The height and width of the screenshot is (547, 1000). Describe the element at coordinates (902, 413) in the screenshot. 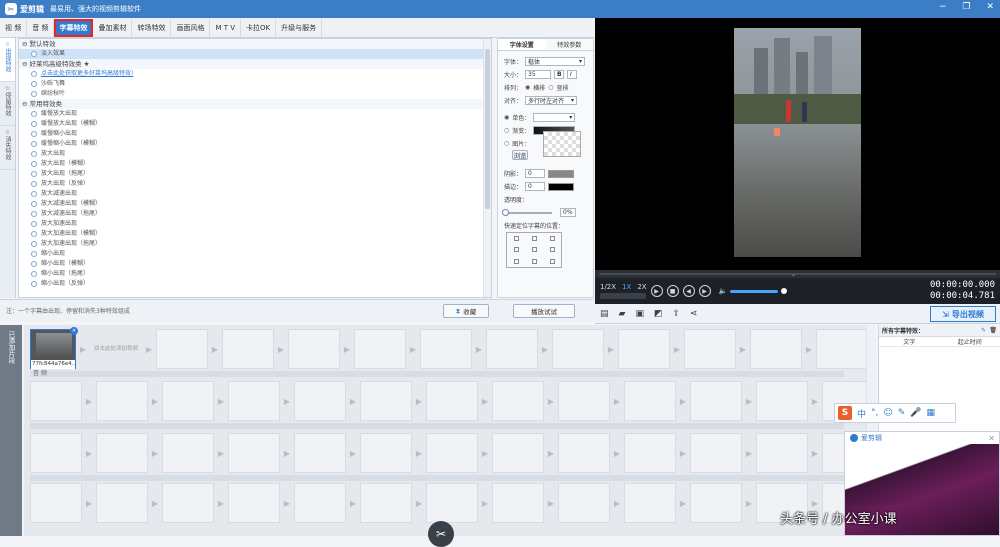

I see `ime-pen-icon: ✎` at that location.